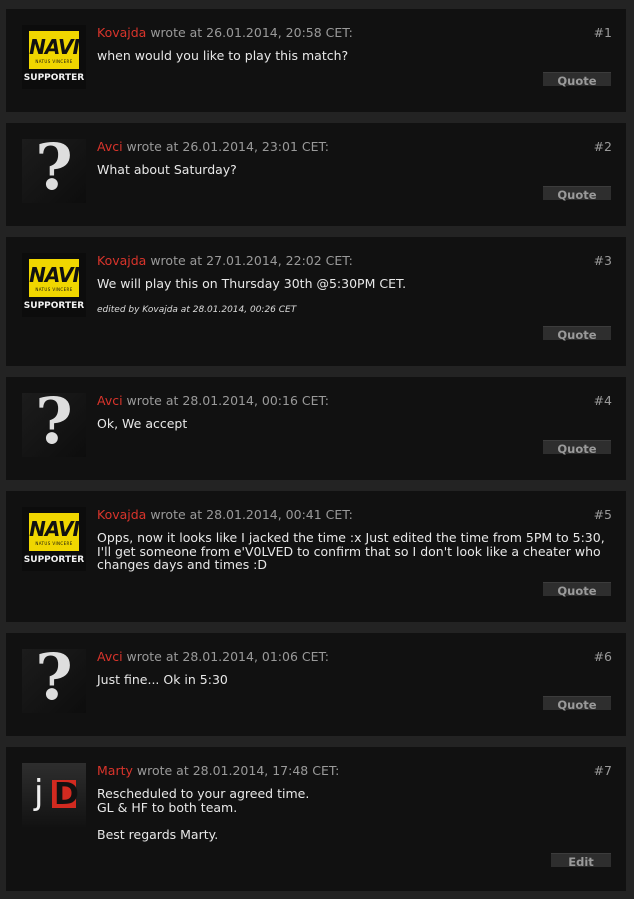  What do you see at coordinates (167, 169) in the screenshot?
I see `post-body: What about Saturday?` at bounding box center [167, 169].